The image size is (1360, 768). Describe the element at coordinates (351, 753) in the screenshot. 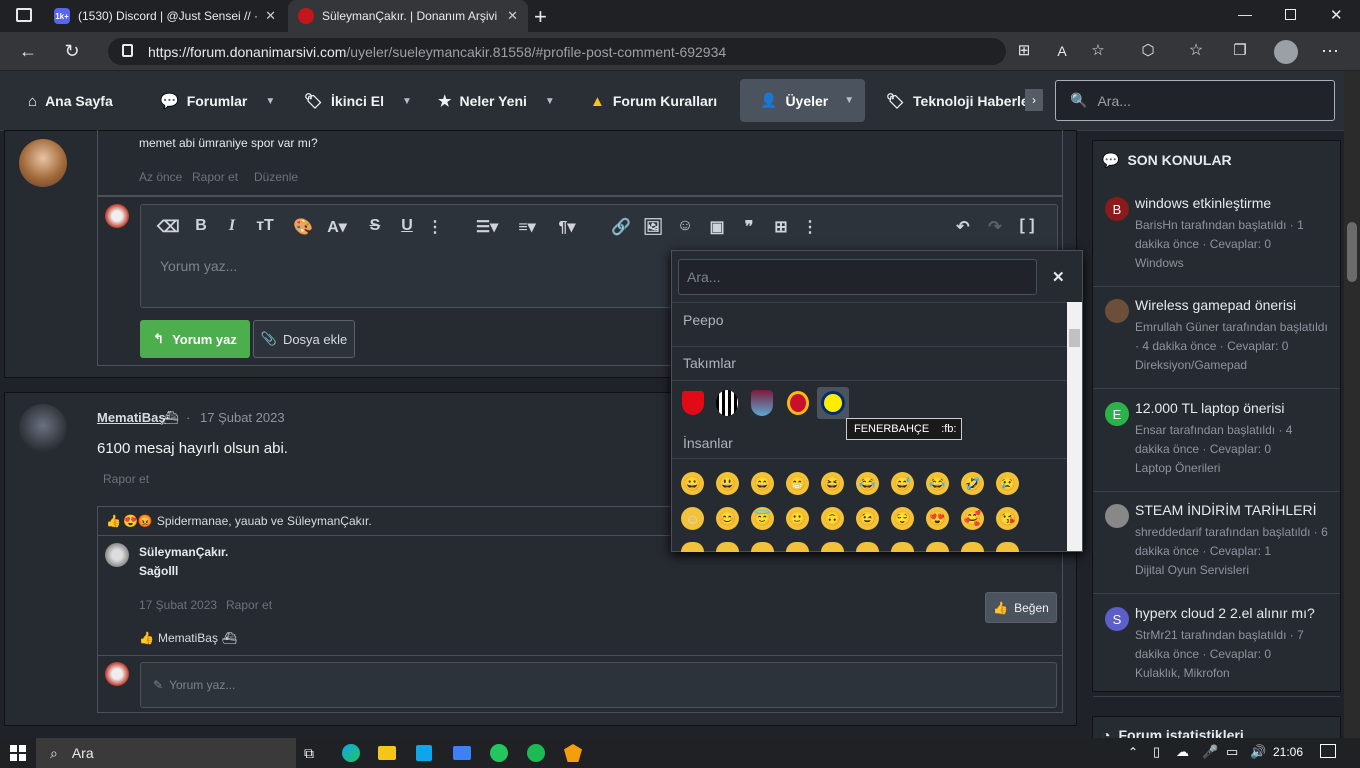

I see `edge-icon` at that location.